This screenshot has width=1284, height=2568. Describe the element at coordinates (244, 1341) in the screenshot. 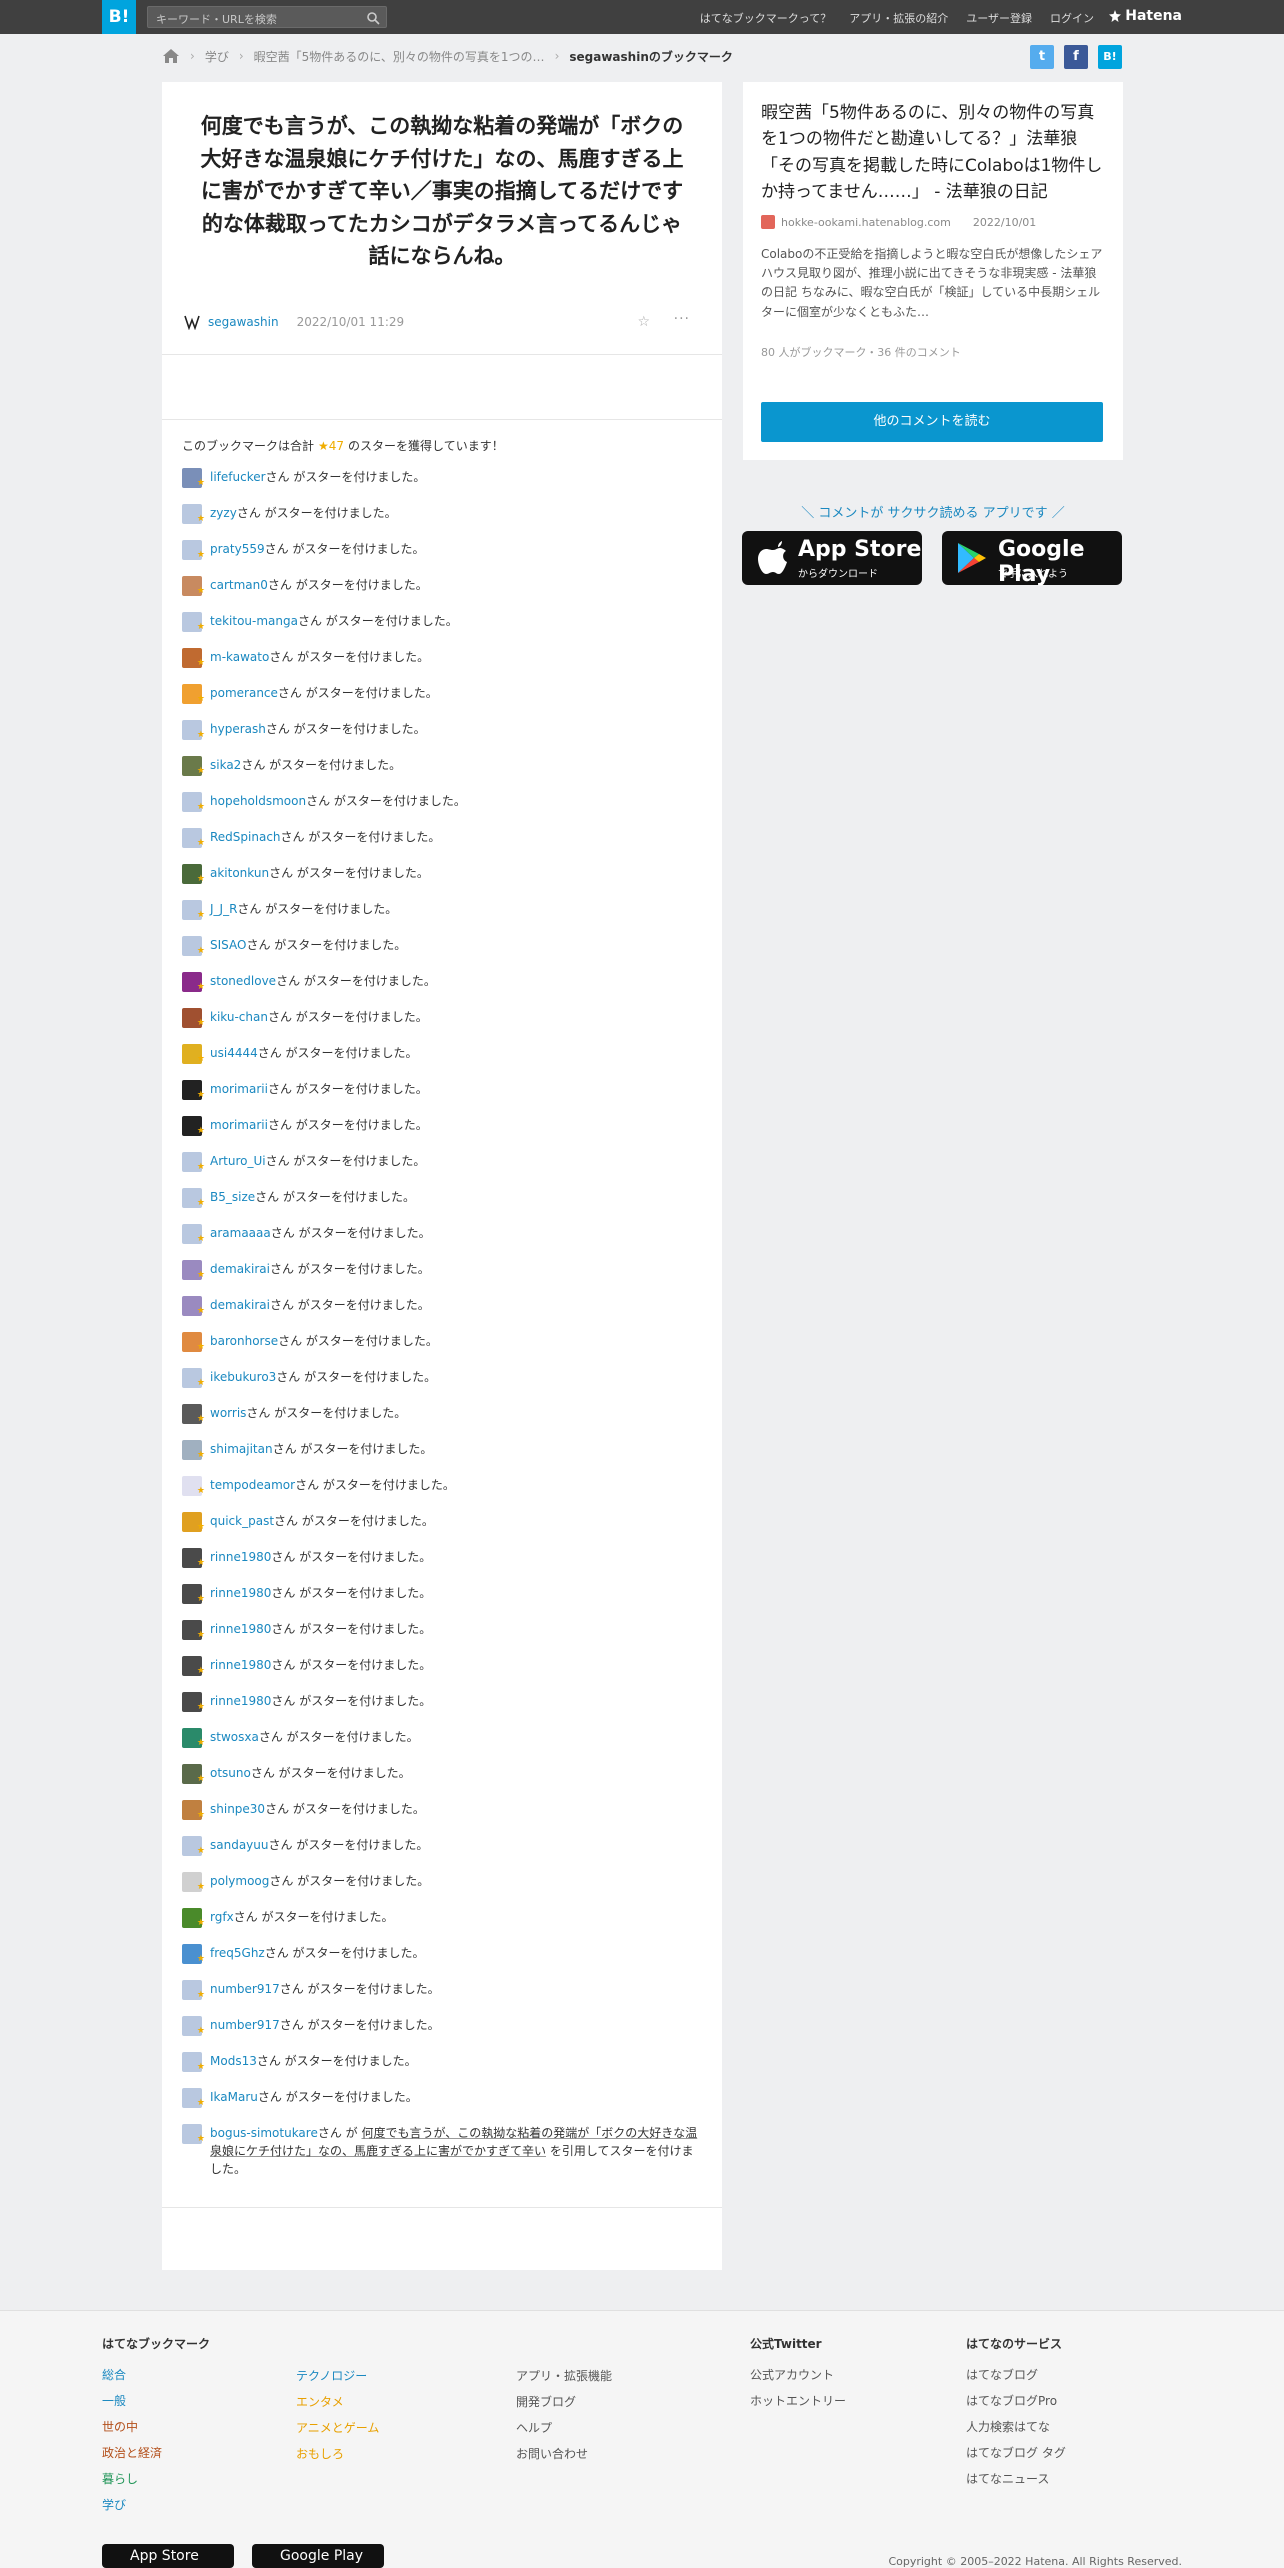

I see `star-user-link: baronhorse` at that location.